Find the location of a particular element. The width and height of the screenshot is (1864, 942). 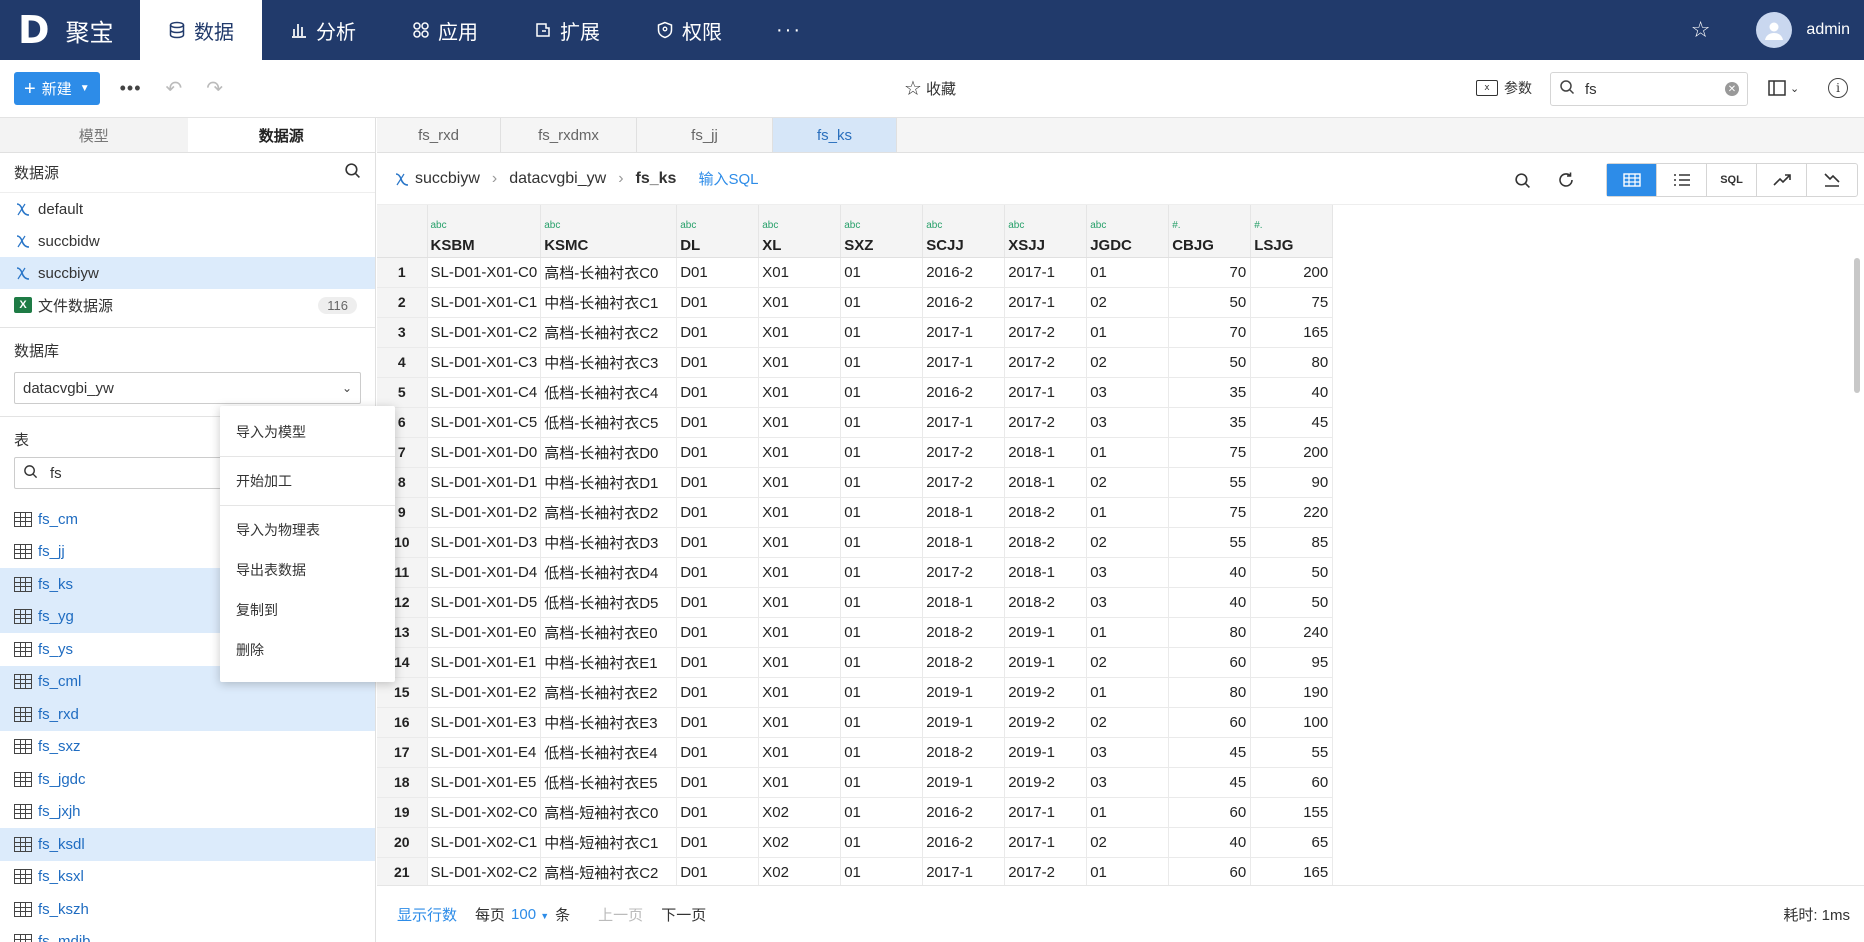

table-cell: 低档-长袖衬衣C5 is located at coordinates (609, 422).